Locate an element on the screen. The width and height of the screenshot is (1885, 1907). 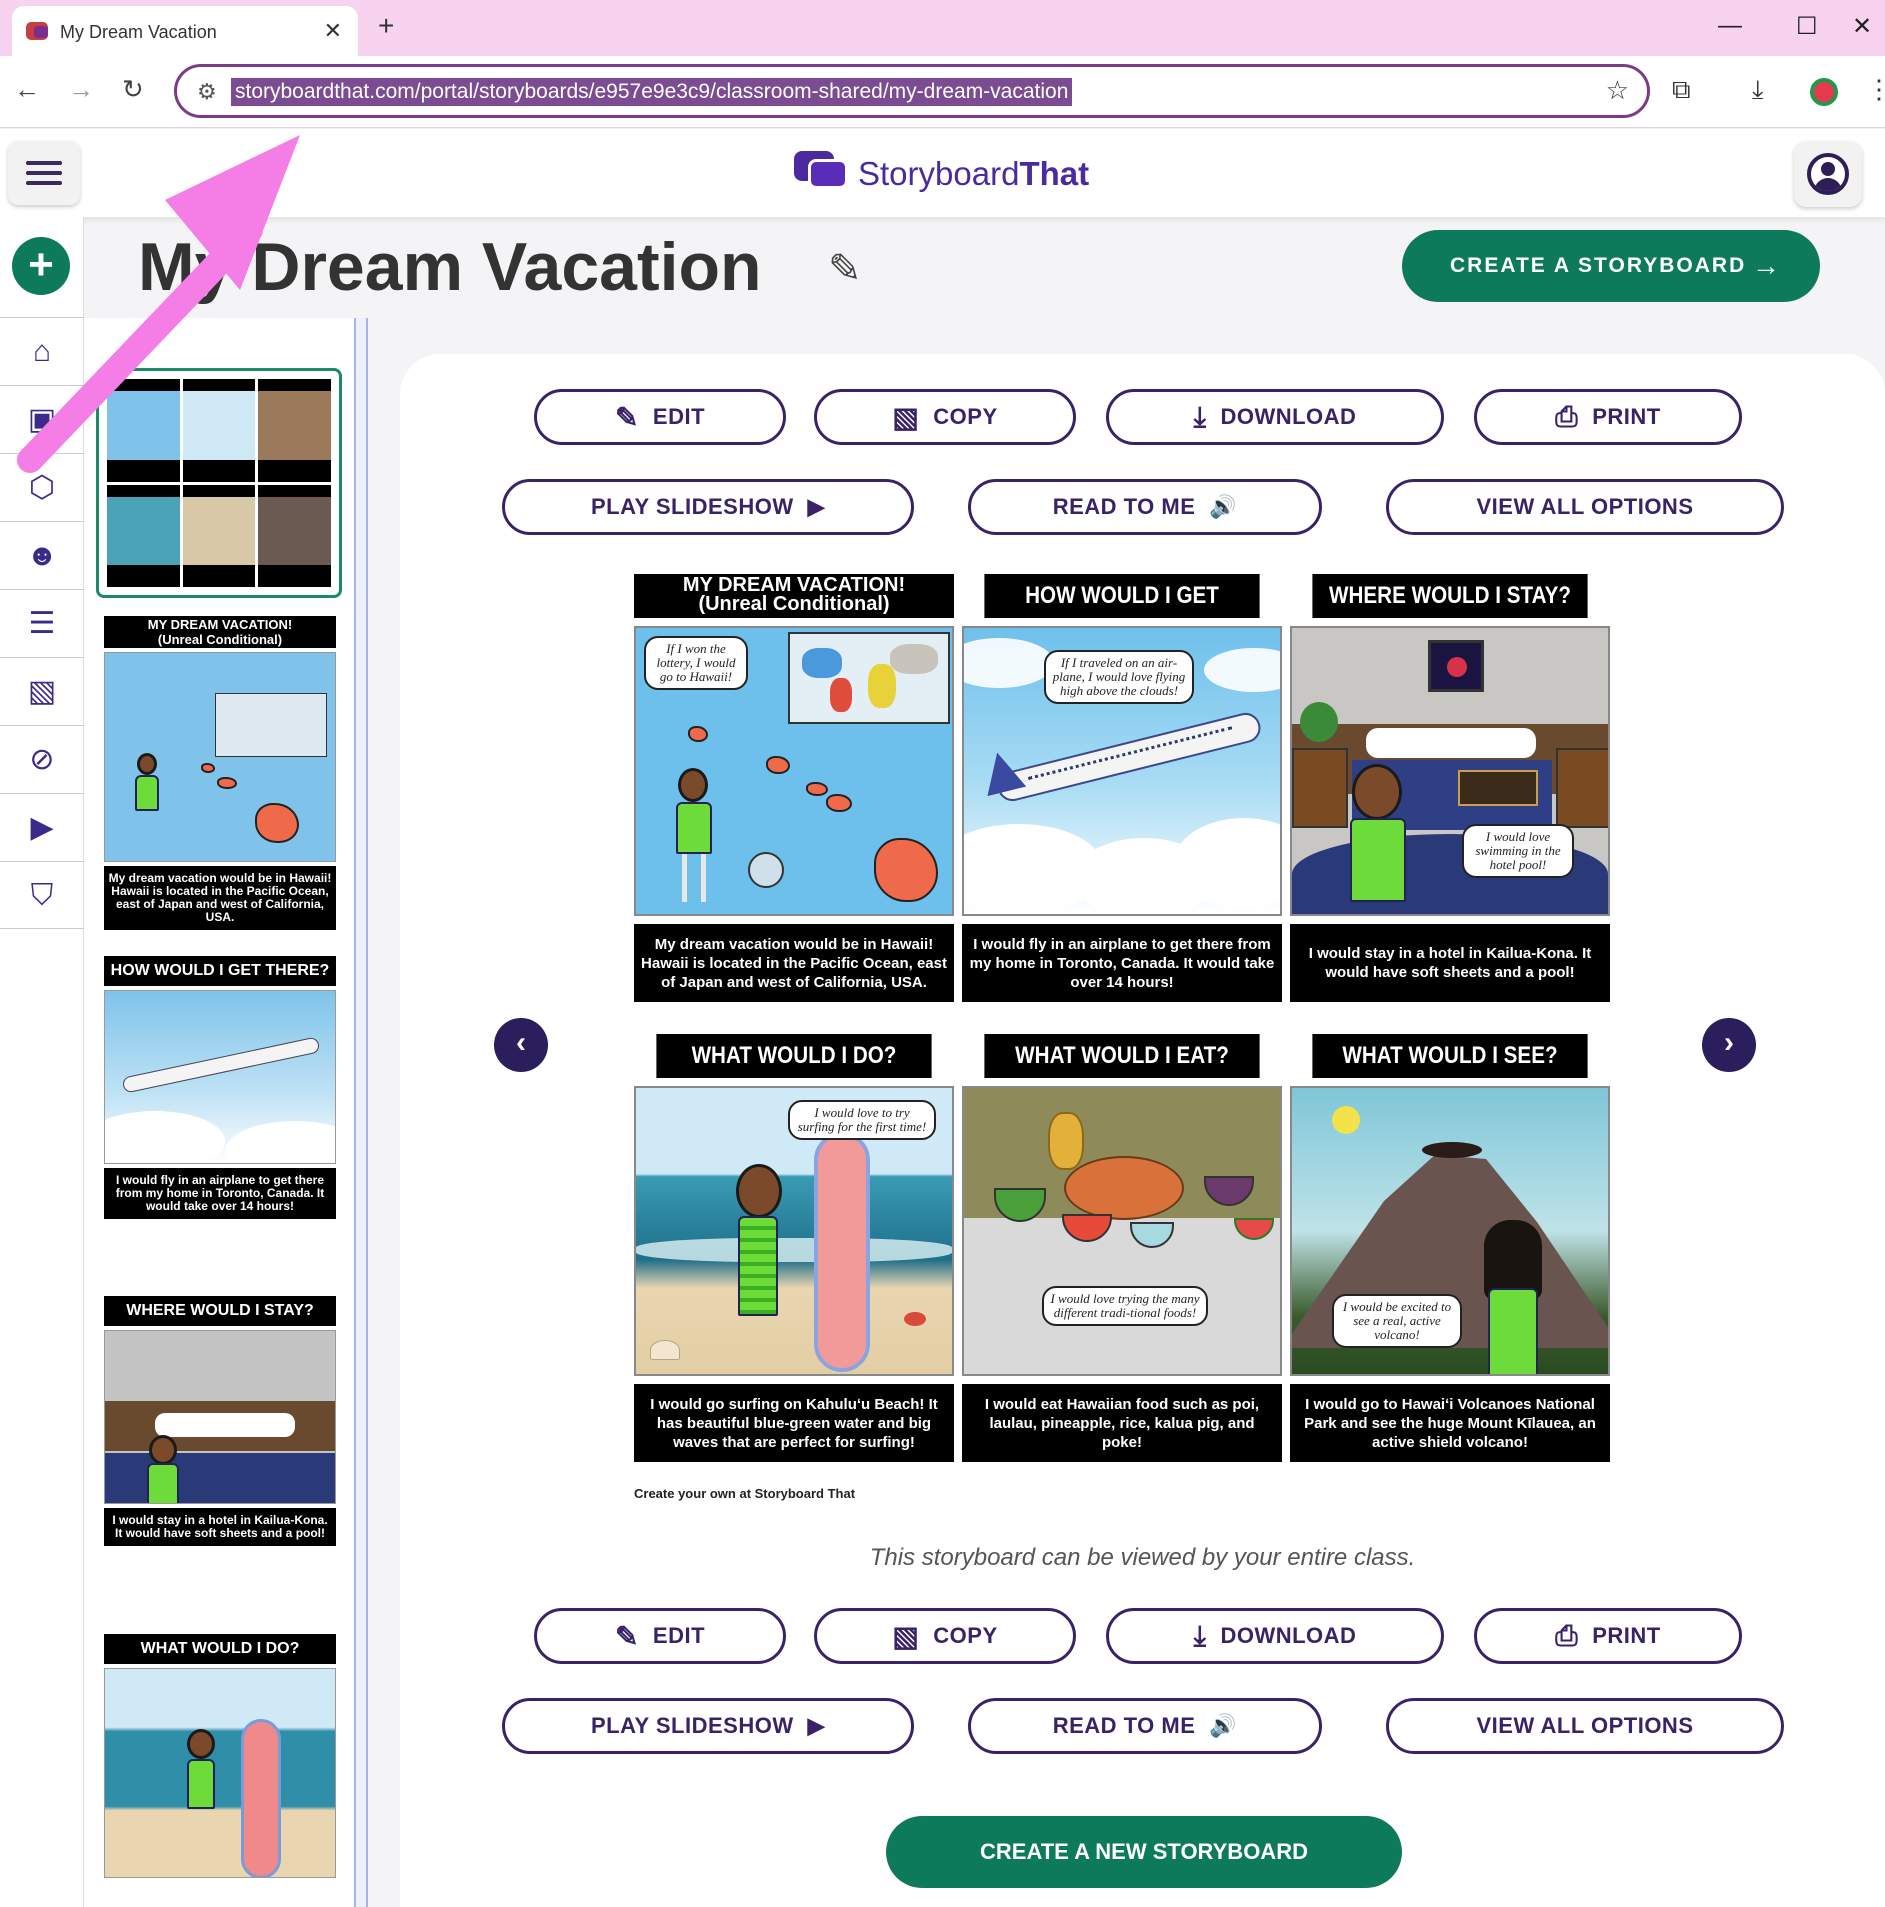
downloads-icon: ⤓ is located at coordinates (1758, 90).